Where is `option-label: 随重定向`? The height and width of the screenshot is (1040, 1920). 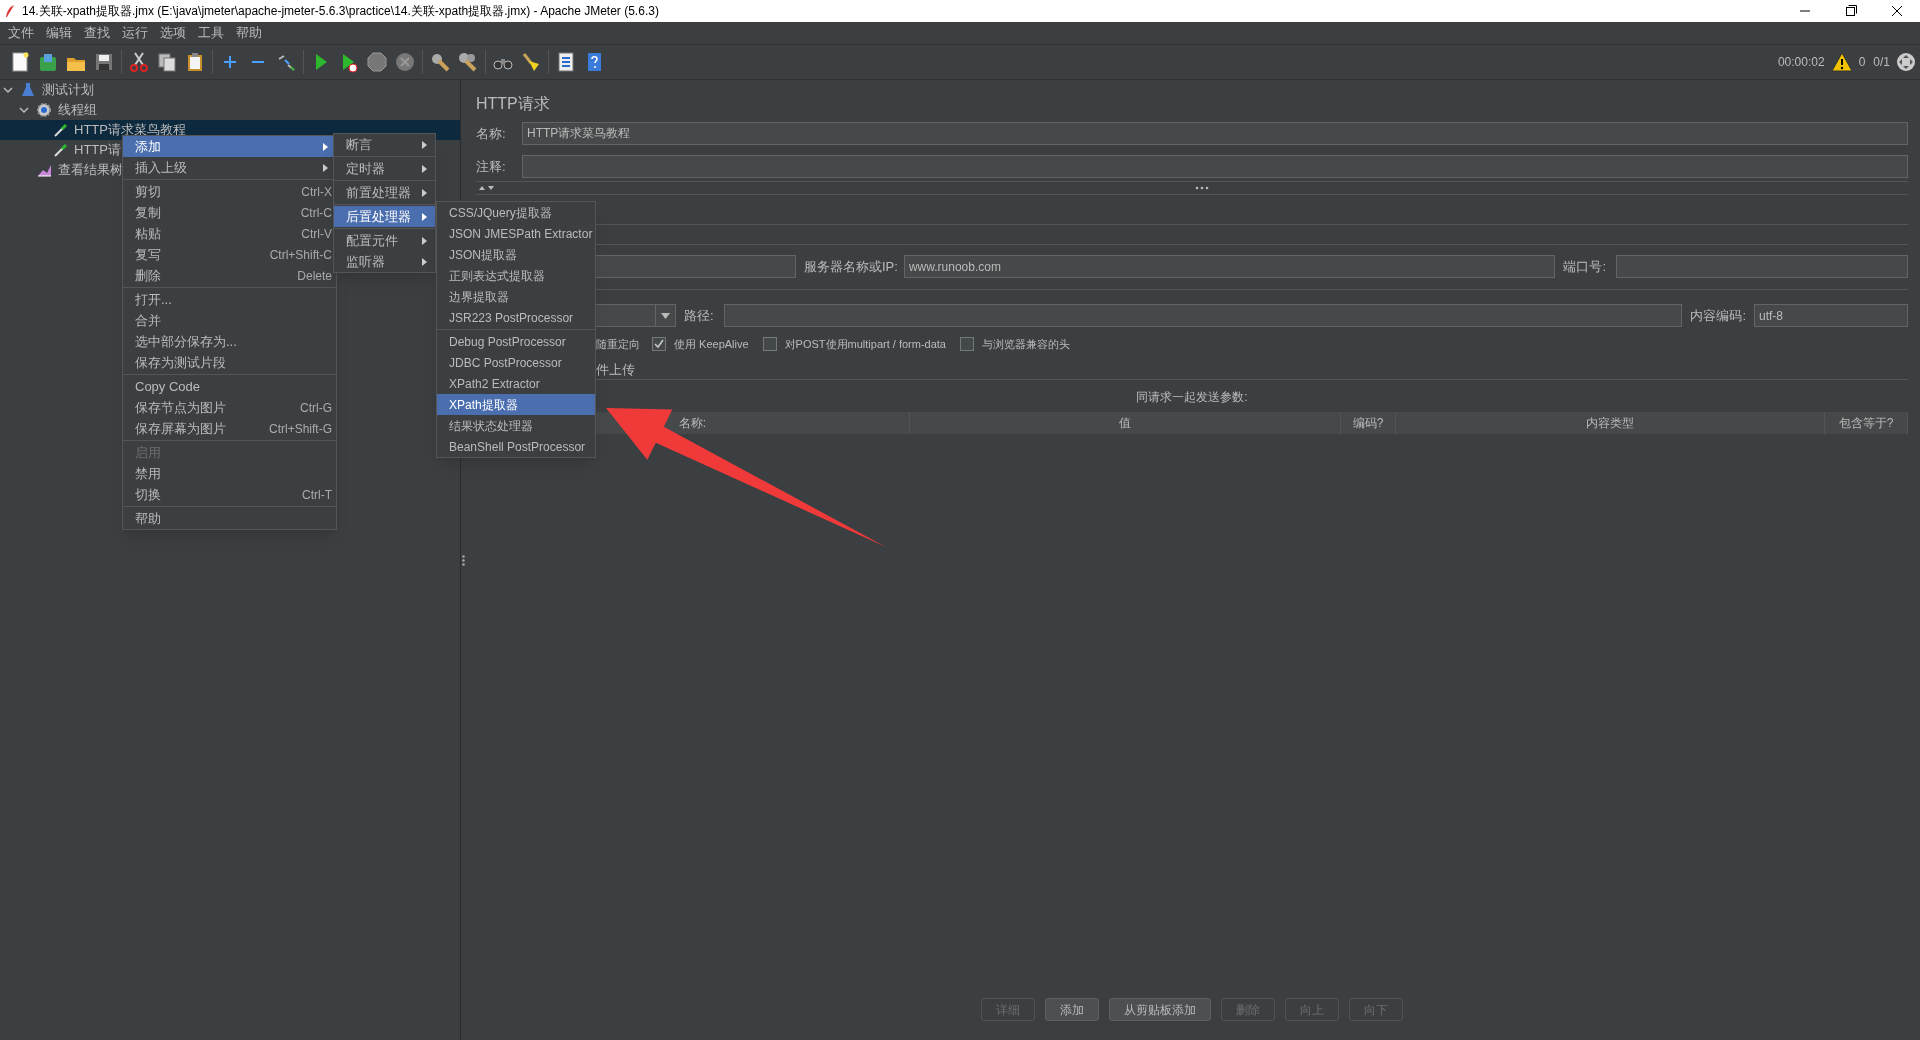 option-label: 随重定向 is located at coordinates (618, 344).